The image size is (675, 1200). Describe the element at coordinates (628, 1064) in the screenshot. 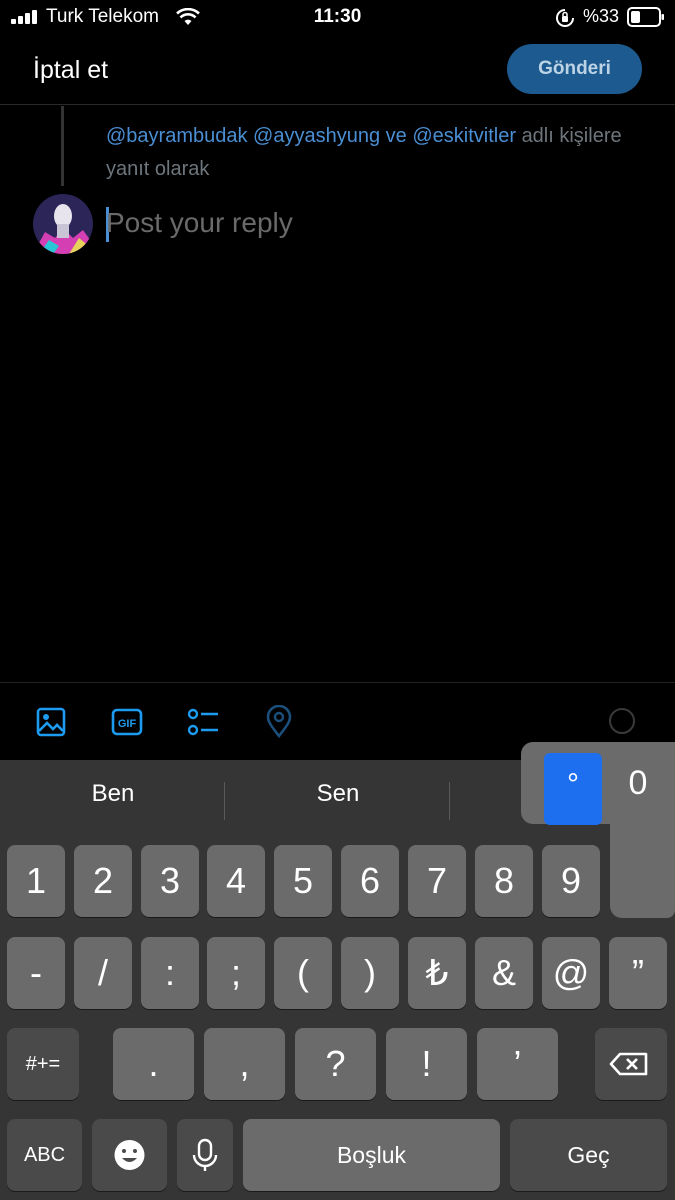

I see `backspace-icon` at that location.